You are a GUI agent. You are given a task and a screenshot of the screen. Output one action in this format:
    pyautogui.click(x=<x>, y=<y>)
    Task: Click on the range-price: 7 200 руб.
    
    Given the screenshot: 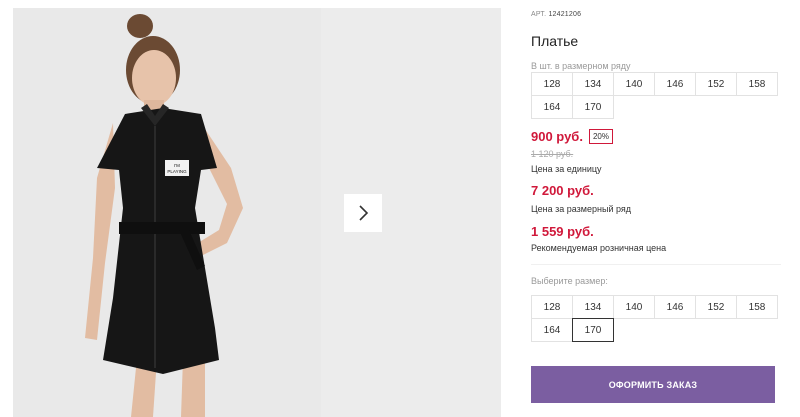 What is the action you would take?
    pyautogui.click(x=562, y=190)
    